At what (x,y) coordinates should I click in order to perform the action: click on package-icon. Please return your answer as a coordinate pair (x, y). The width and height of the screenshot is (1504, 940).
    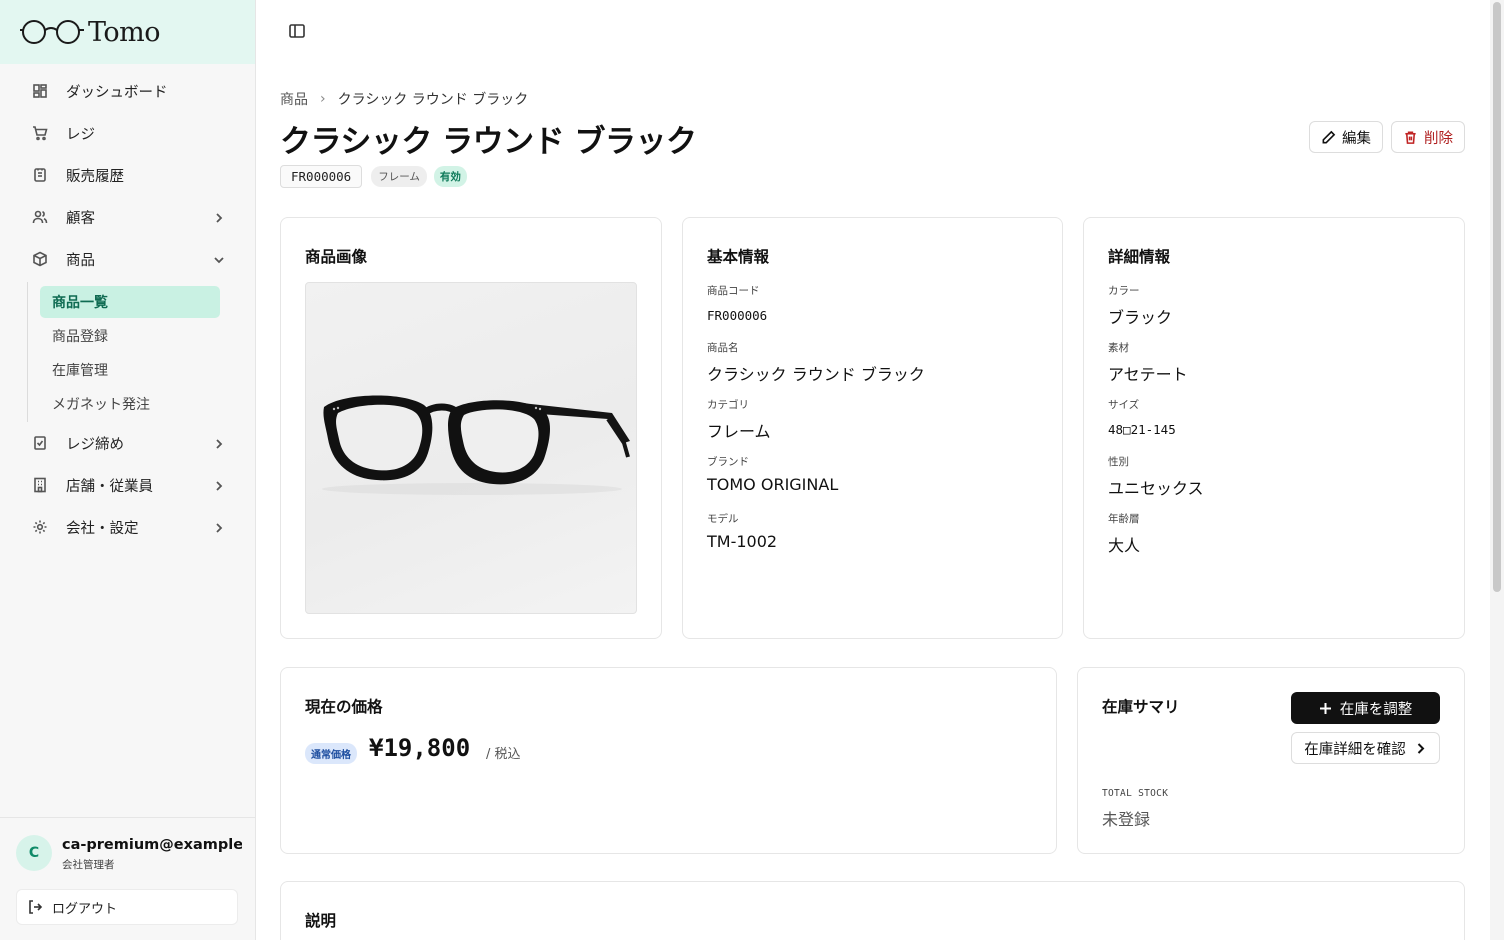
    Looking at the image, I should click on (40, 259).